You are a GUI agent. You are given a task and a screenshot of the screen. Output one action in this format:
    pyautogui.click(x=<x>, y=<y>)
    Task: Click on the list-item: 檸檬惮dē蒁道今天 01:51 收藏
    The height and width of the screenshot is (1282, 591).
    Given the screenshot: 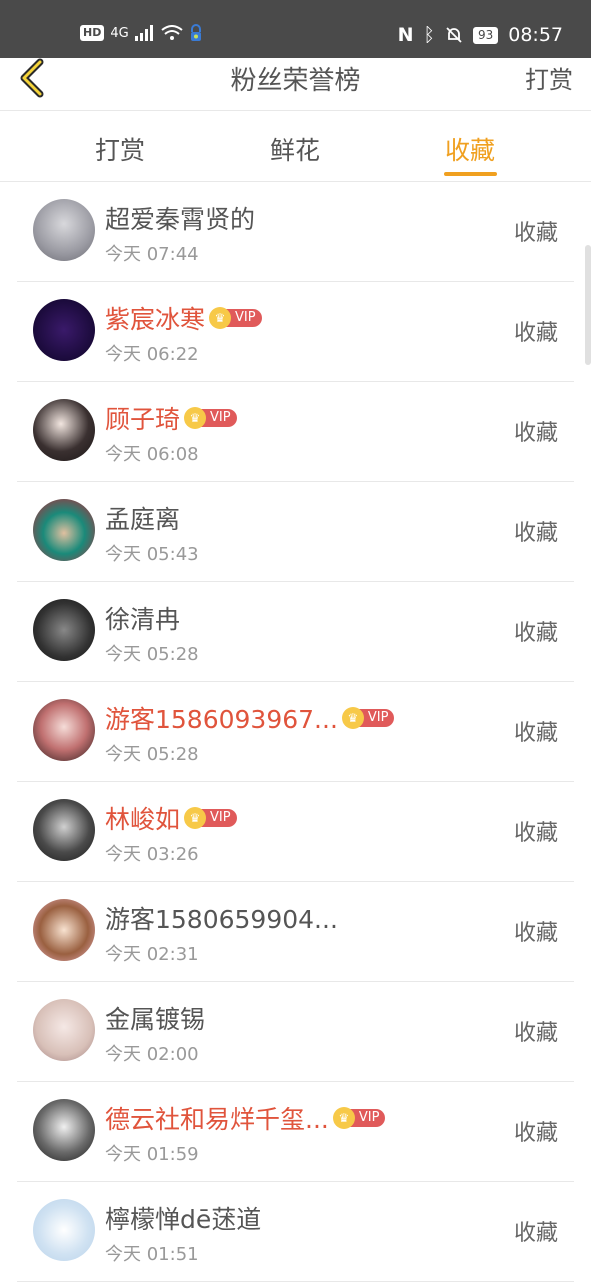 What is the action you would take?
    pyautogui.click(x=295, y=1232)
    